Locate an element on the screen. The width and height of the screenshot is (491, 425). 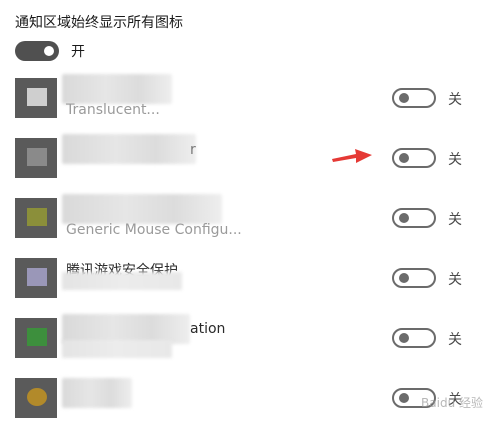
toggle-state-label: 开 is located at coordinates (78, 52).